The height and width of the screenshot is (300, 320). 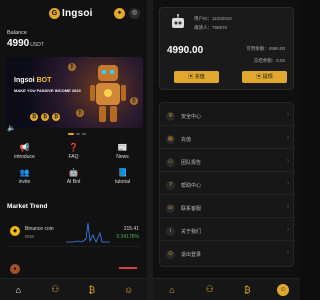 What do you see at coordinates (170, 231) in the screenshot?
I see `info-icon: i` at bounding box center [170, 231].